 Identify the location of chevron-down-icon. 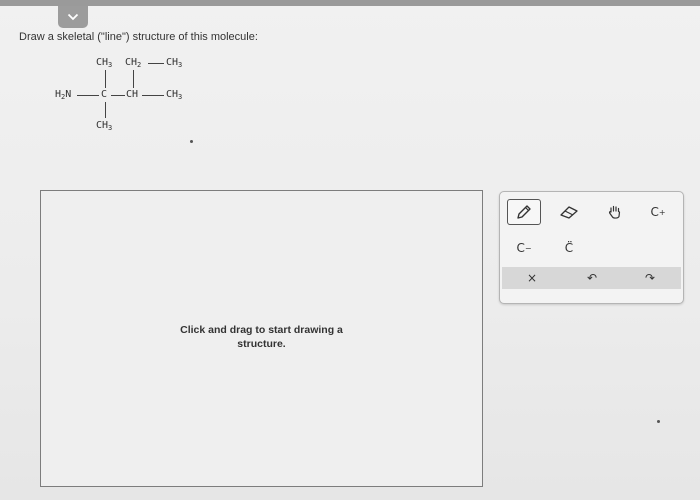
(73, 17).